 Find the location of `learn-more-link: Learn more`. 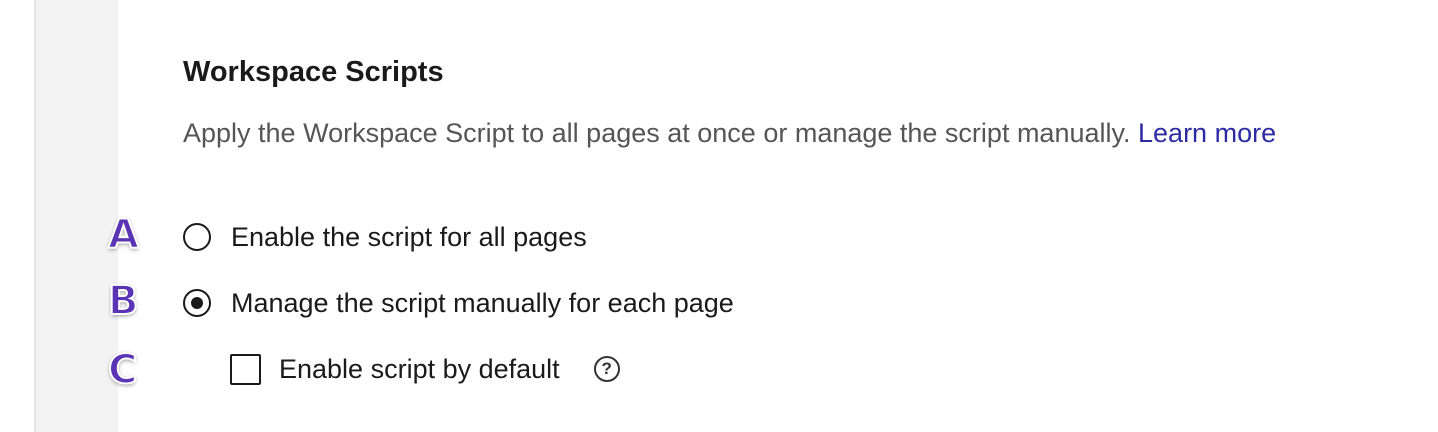

learn-more-link: Learn more is located at coordinates (1207, 133).